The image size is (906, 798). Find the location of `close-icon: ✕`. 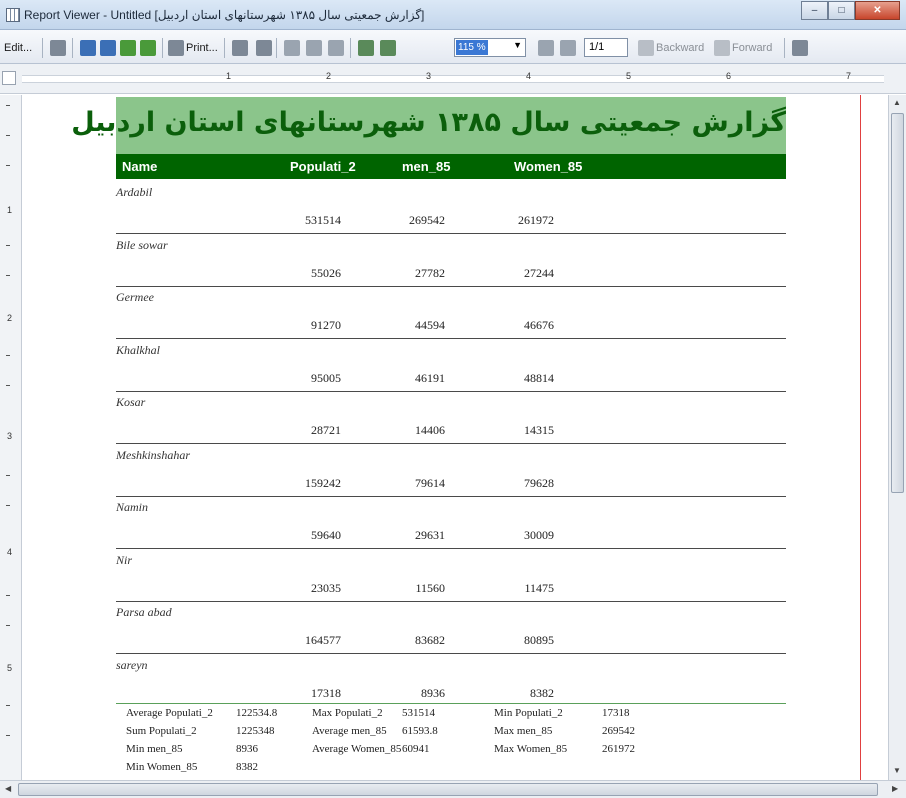

close-icon: ✕ is located at coordinates (877, 10).